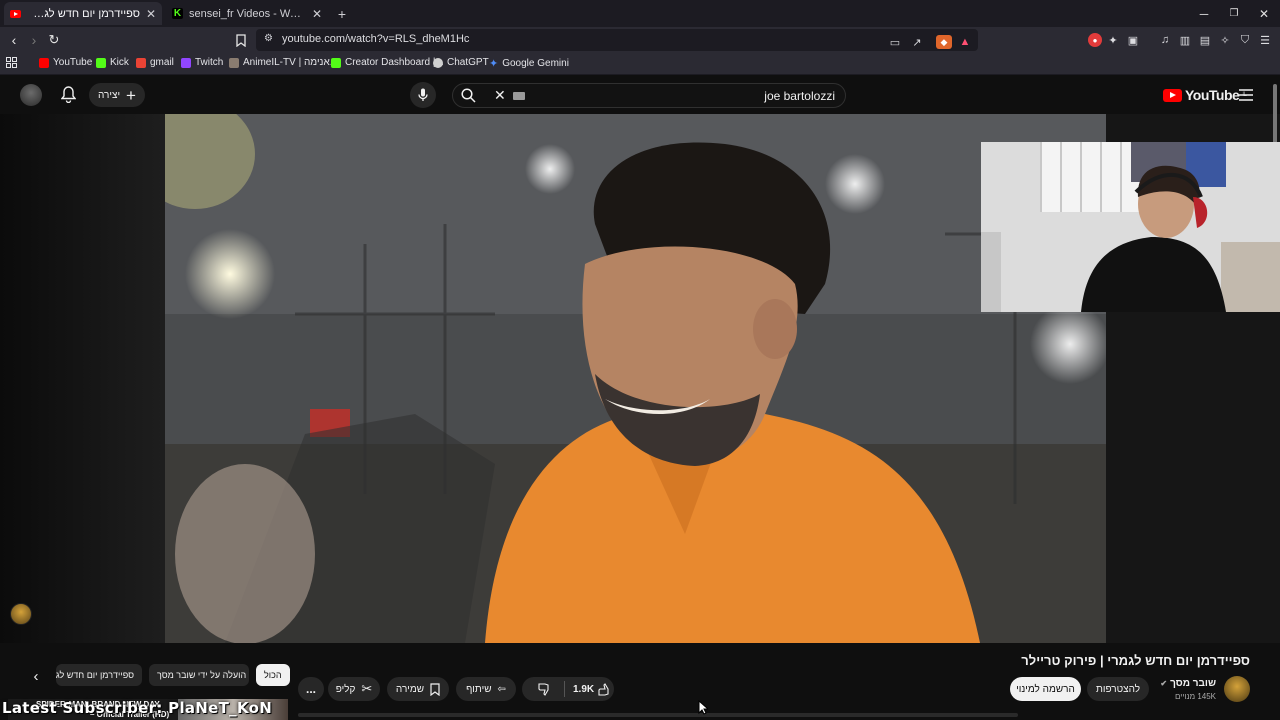 The width and height of the screenshot is (1280, 720). Describe the element at coordinates (568, 689) in the screenshot. I see `like-dislike-group: 1.9K` at that location.